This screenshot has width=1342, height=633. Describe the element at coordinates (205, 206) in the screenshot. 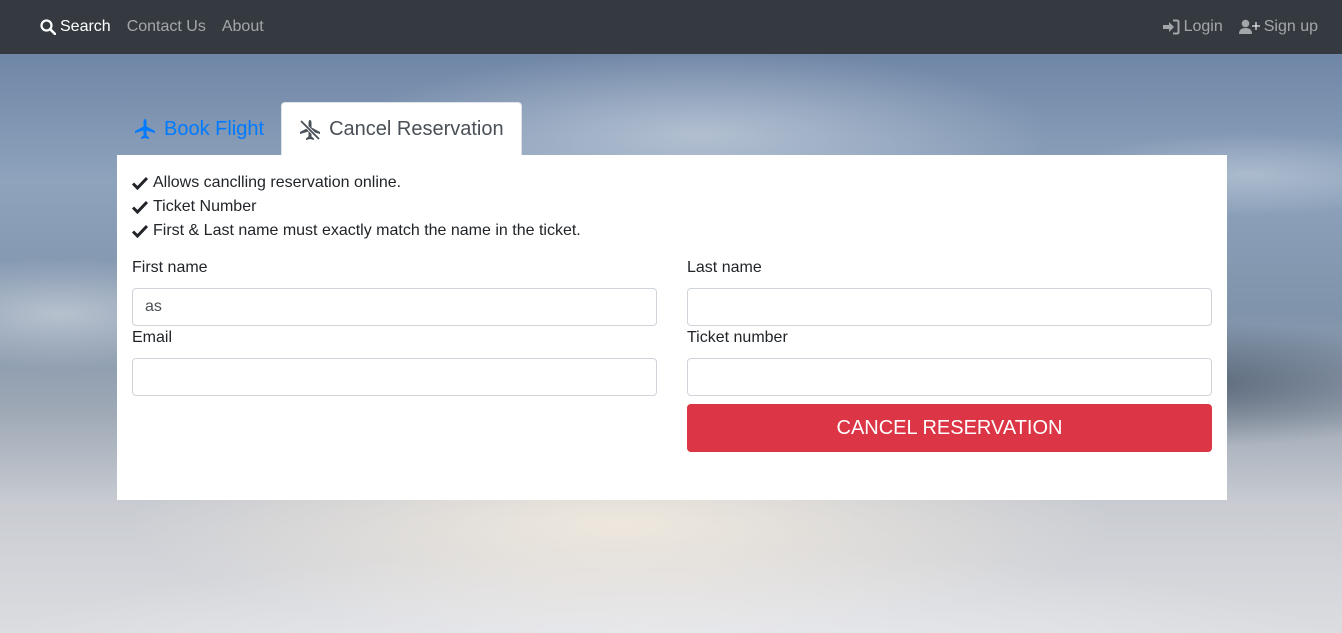

I see `note-text: Ticket Number` at that location.